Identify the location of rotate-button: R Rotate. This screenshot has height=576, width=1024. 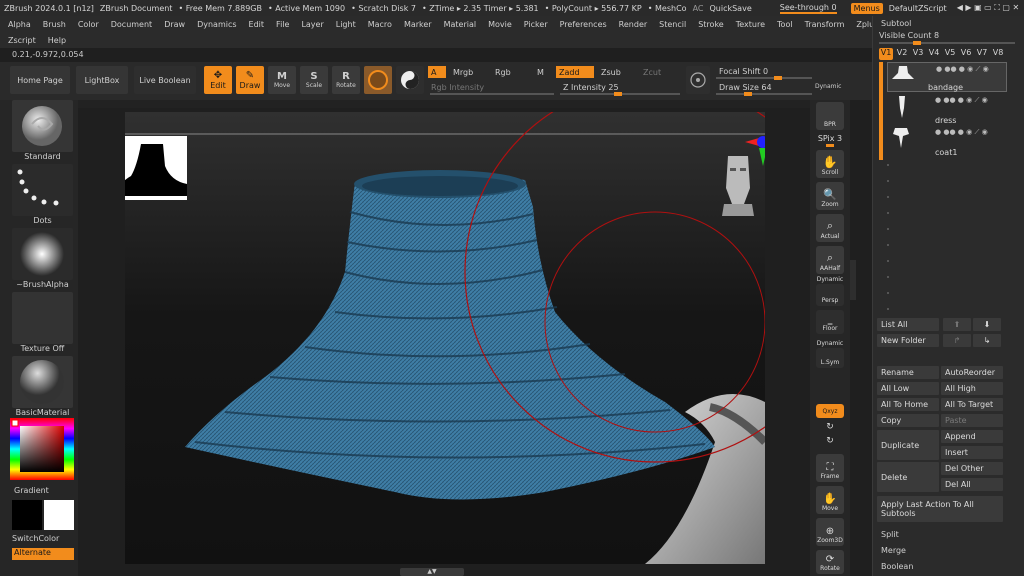
(346, 80).